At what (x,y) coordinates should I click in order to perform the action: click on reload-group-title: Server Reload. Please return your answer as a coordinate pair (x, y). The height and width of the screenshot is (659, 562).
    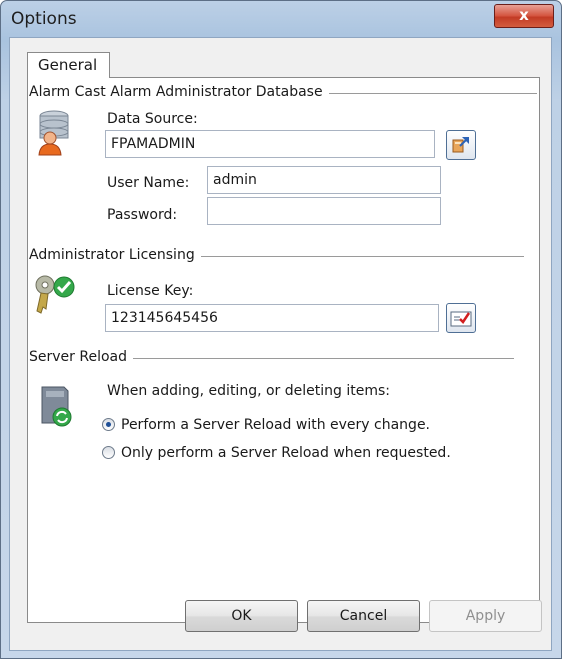
    Looking at the image, I should click on (81, 357).